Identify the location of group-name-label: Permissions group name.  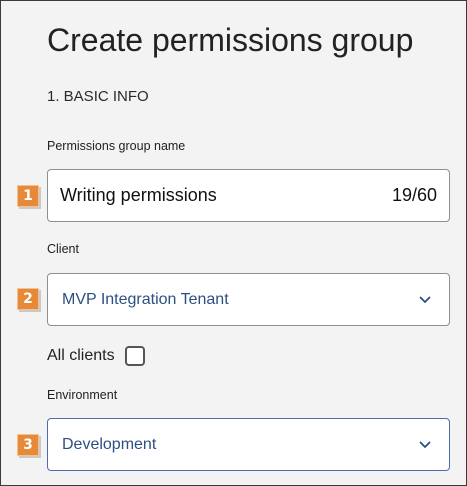
(116, 146).